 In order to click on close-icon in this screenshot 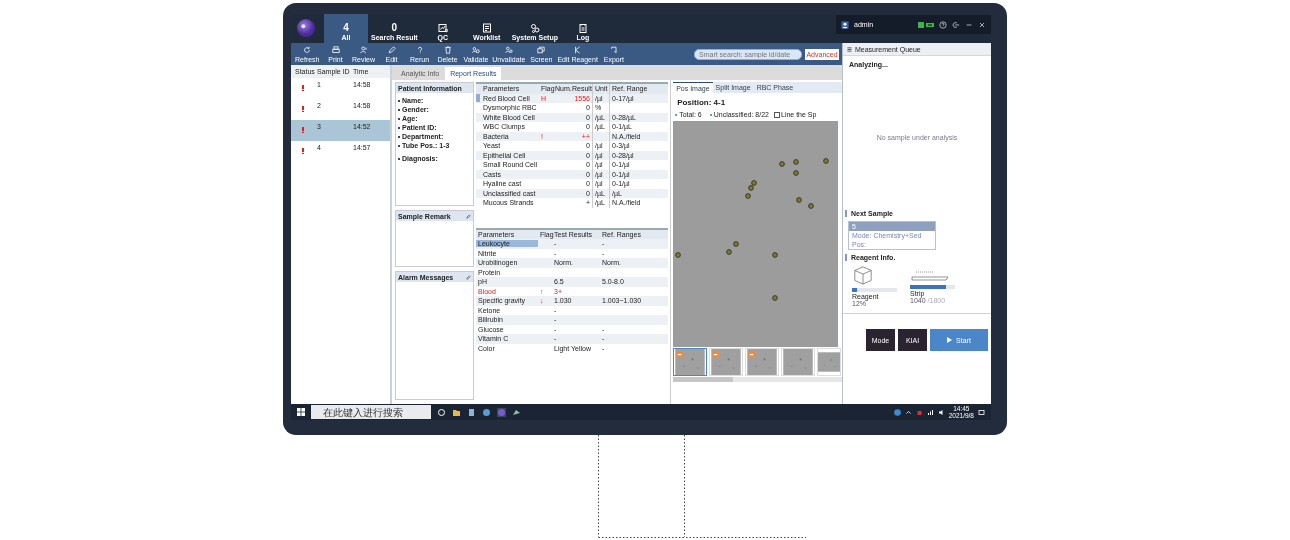, I will do `click(982, 24)`.